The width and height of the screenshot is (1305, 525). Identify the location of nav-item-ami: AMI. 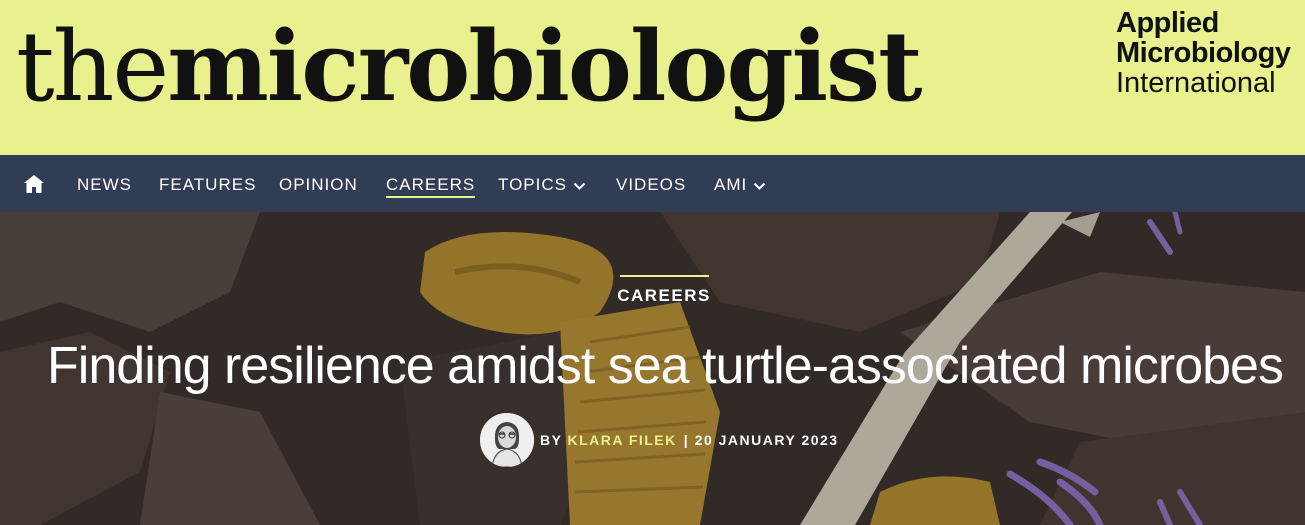
(740, 183).